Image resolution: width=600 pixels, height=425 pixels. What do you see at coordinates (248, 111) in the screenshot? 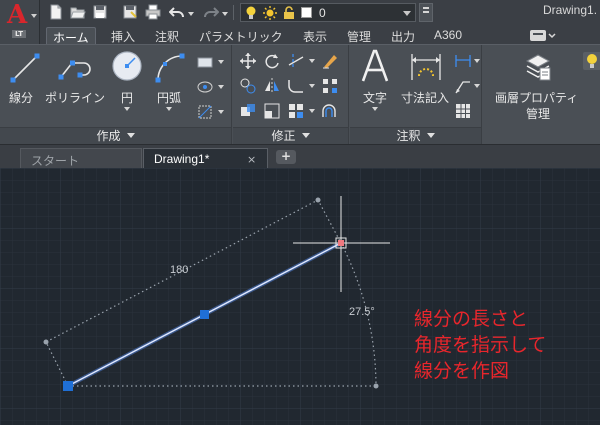
I see `stretch-icon` at bounding box center [248, 111].